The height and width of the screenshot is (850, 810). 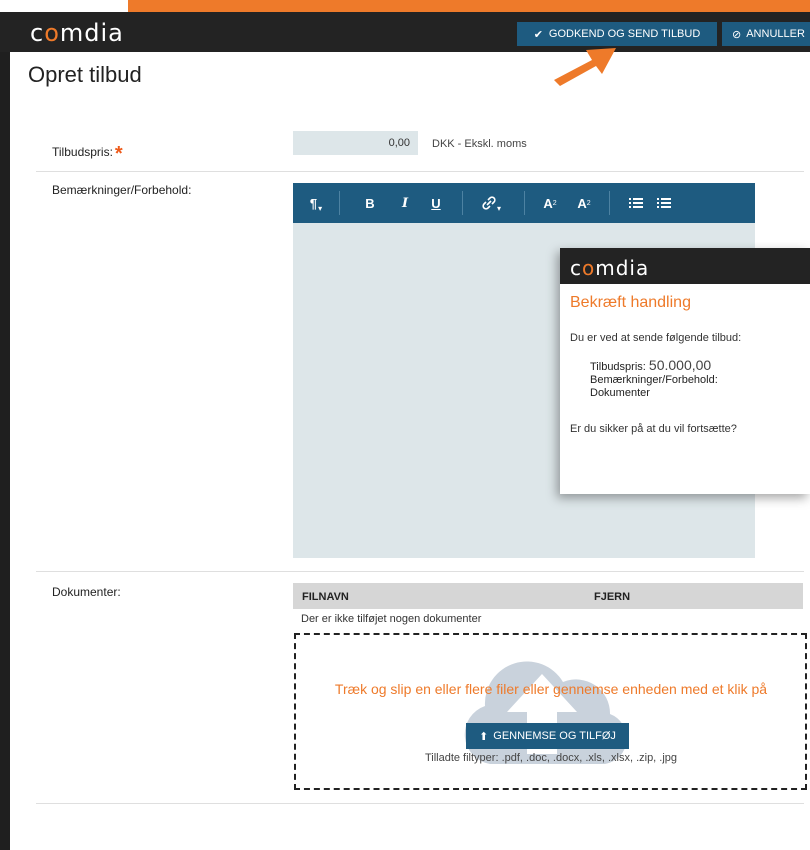 I want to click on pointer-arrow-icon, so click(x=585, y=67).